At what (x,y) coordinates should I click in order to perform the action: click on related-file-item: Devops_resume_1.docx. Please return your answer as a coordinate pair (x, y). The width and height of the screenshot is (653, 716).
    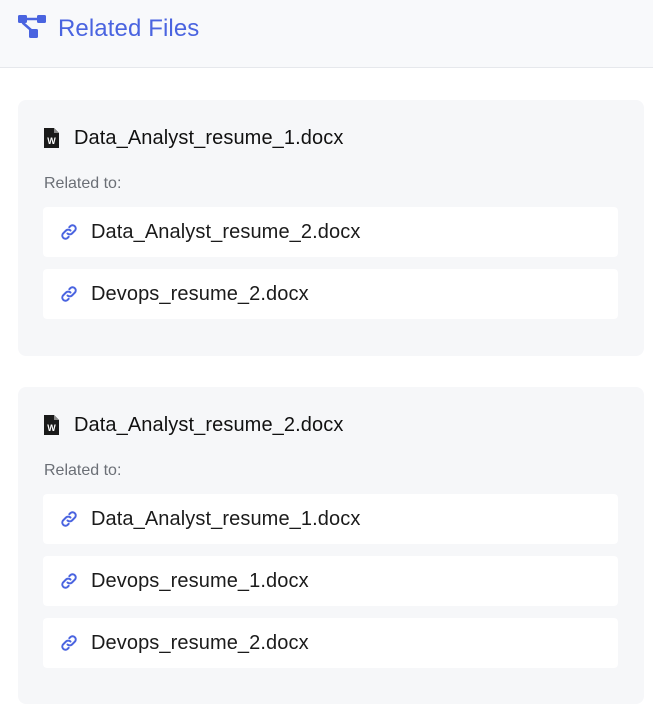
    Looking at the image, I should click on (330, 581).